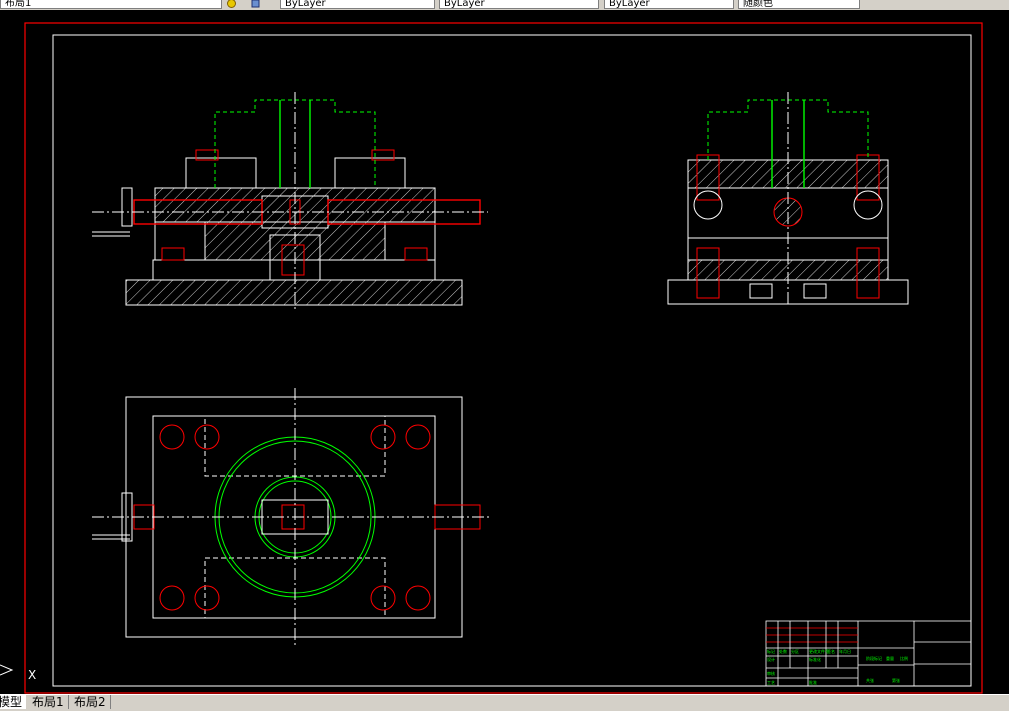  Describe the element at coordinates (357, 4) in the screenshot. I see `color-dropdown: ByLayer` at that location.